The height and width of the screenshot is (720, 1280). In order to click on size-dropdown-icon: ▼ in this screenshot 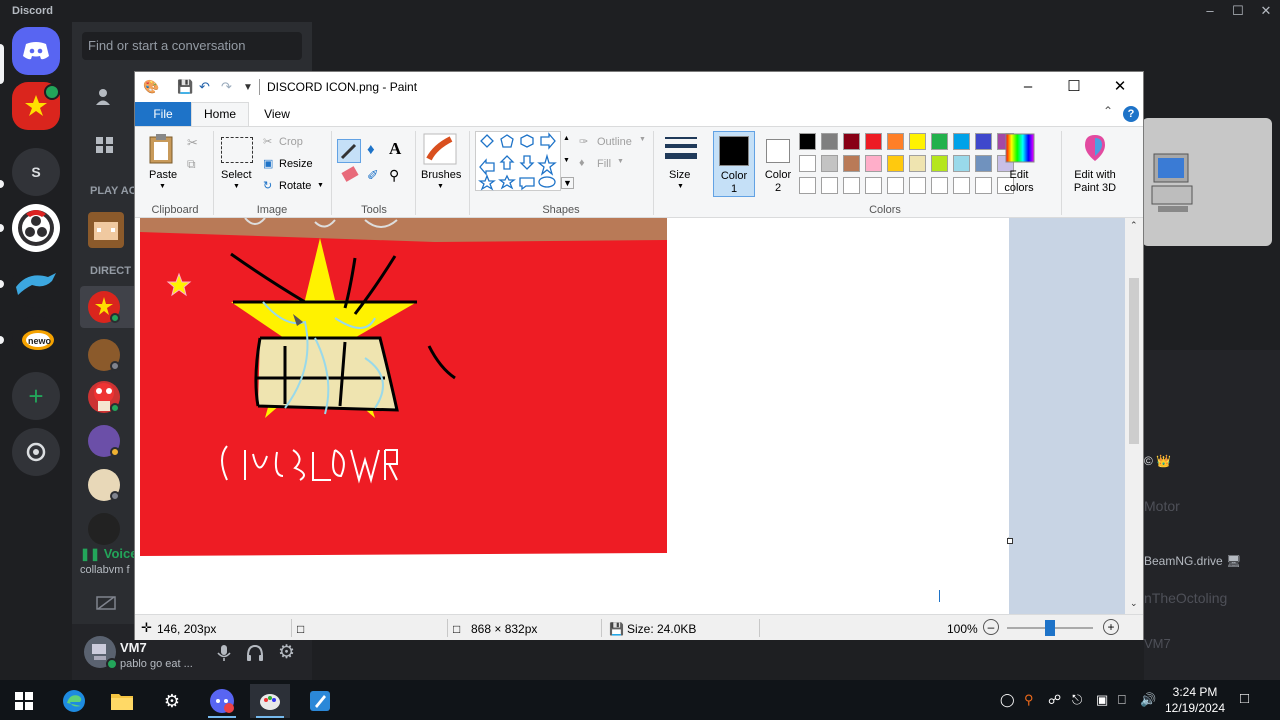, I will do `click(680, 186)`.